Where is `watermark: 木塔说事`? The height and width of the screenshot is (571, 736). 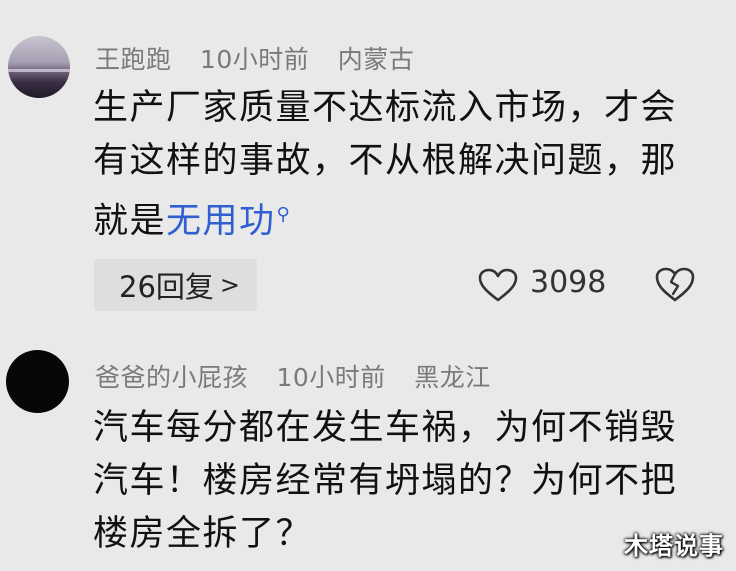 watermark: 木塔说事 is located at coordinates (674, 546).